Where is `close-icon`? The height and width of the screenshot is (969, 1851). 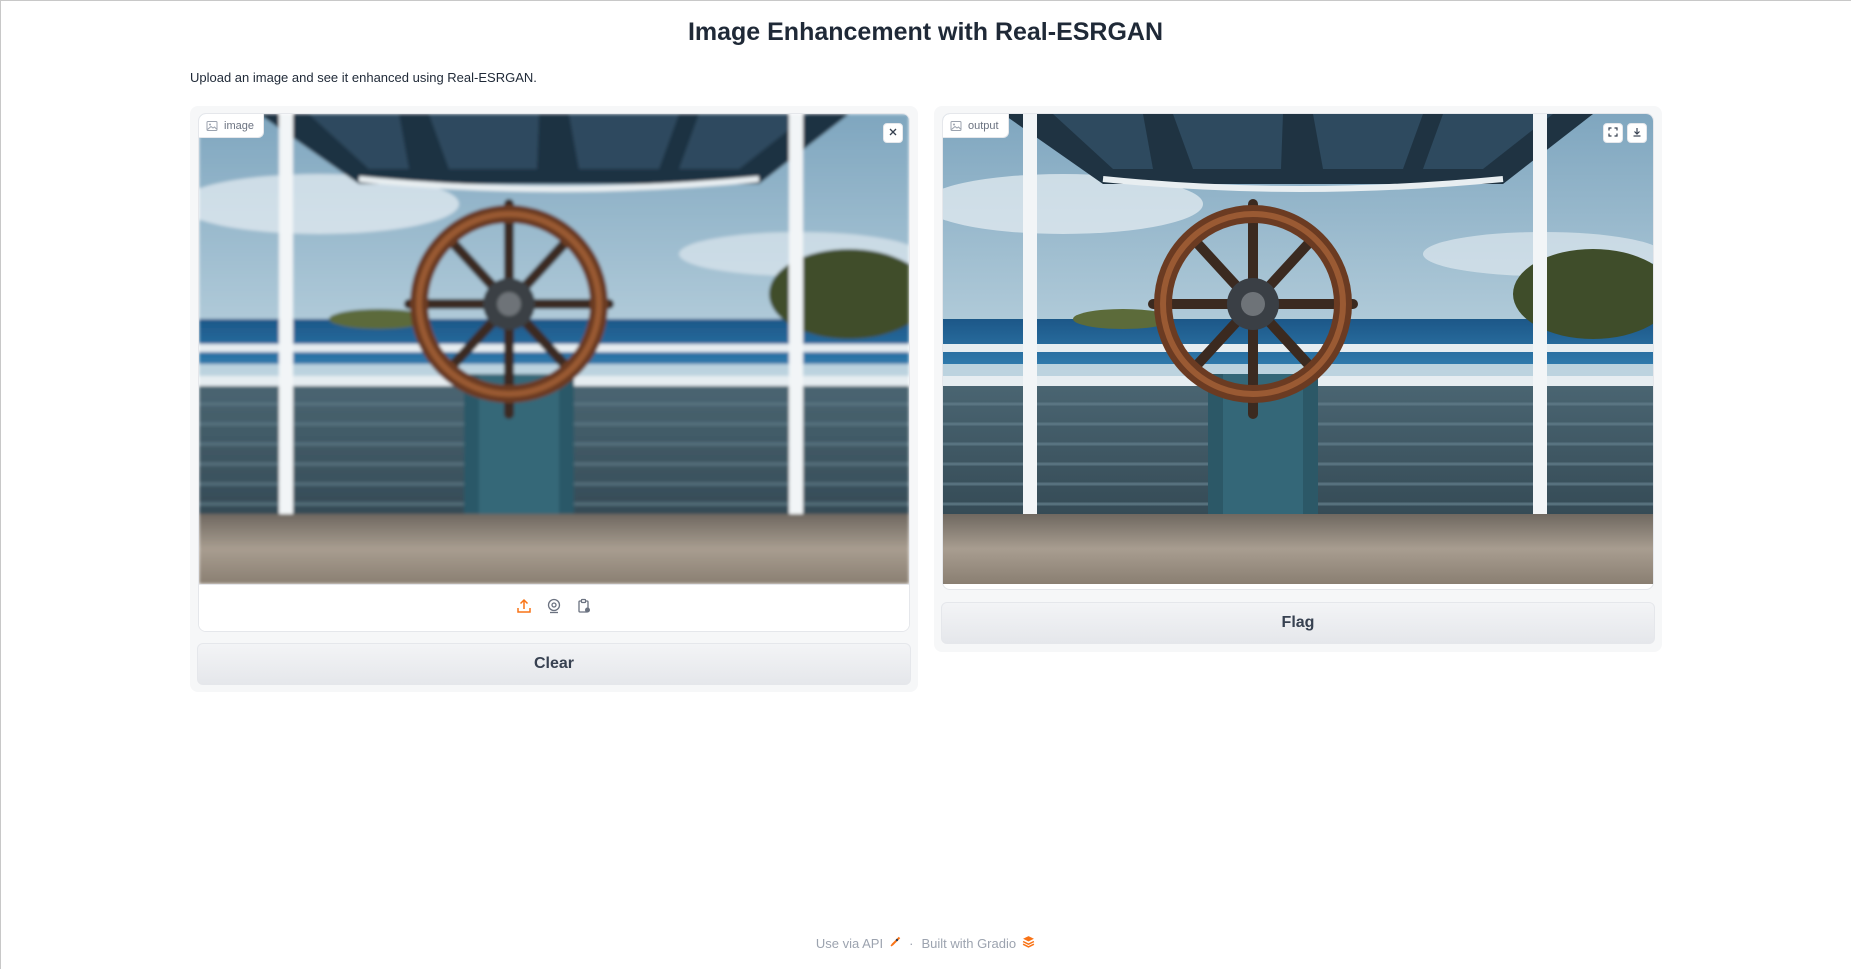 close-icon is located at coordinates (893, 133).